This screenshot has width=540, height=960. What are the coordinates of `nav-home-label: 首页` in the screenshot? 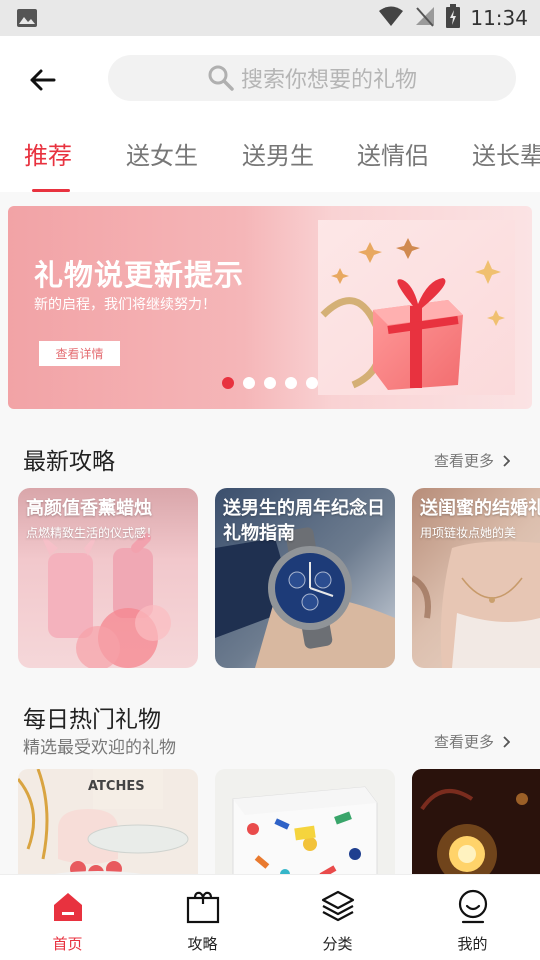 It's located at (67, 944).